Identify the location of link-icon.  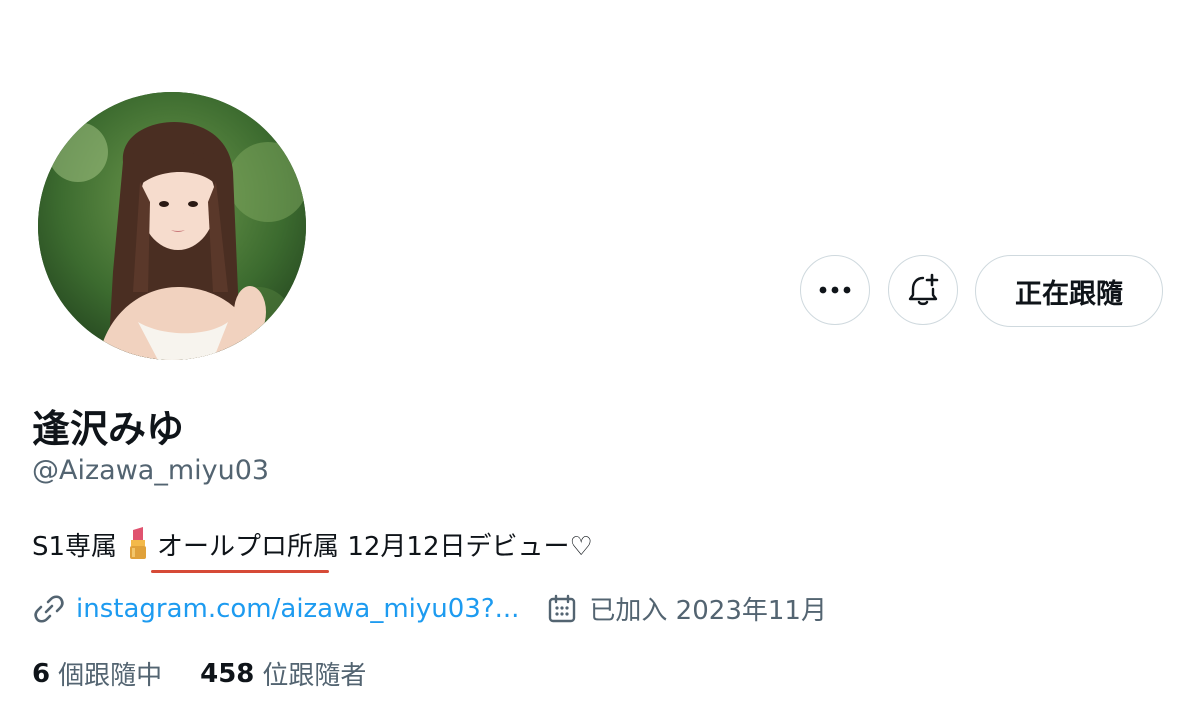
(49, 608).